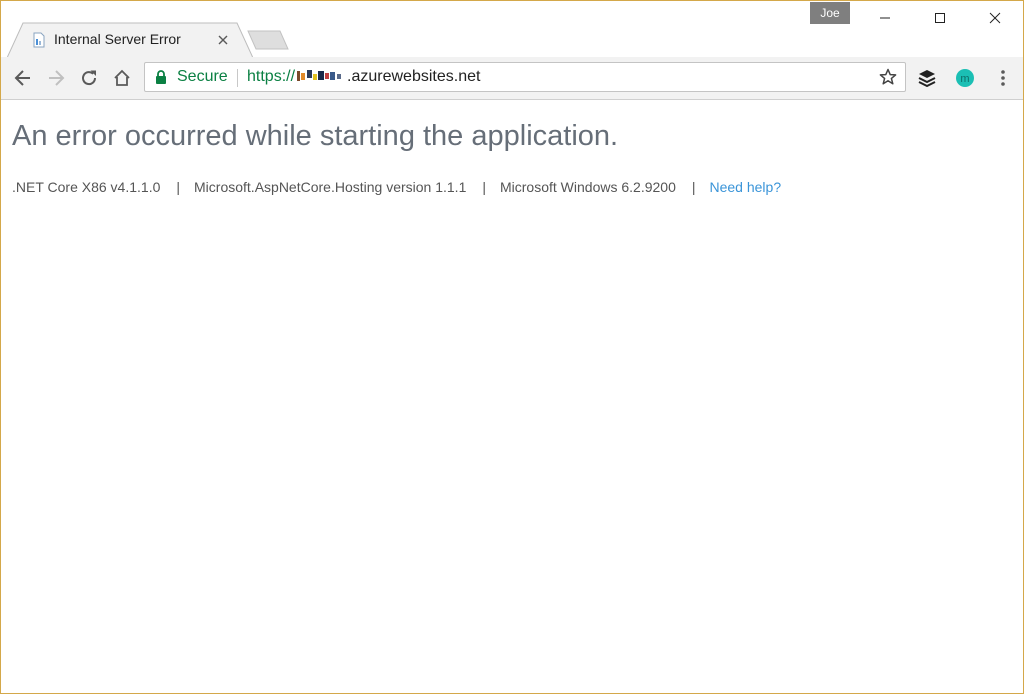 The height and width of the screenshot is (694, 1024). I want to click on svg-text: m, so click(964, 79).